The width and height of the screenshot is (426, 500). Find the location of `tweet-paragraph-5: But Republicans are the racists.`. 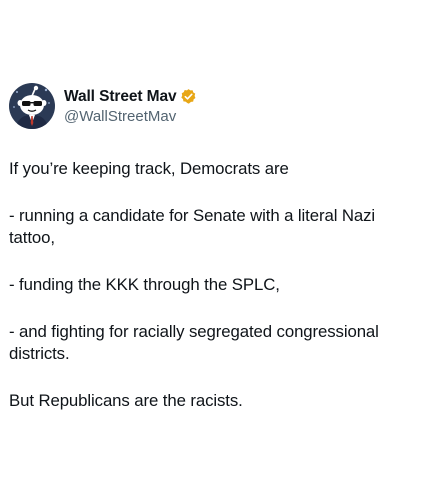

tweet-paragraph-5: But Republicans are the racists. is located at coordinates (126, 400).